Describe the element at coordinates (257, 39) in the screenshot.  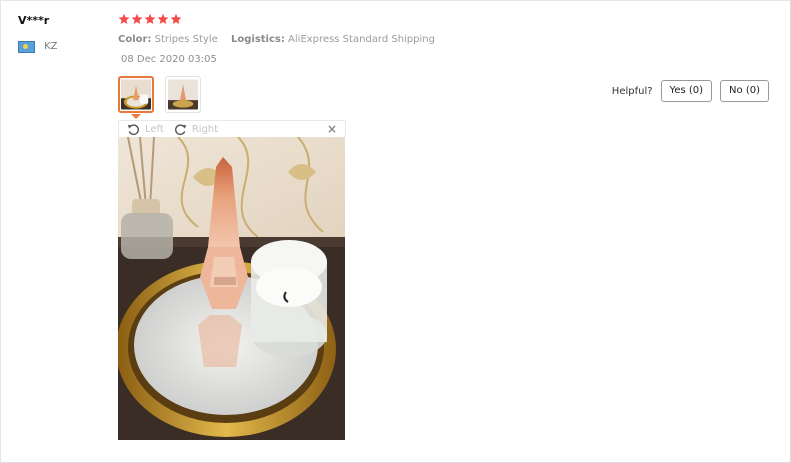
I see `logistics-label: Logistics:` at that location.